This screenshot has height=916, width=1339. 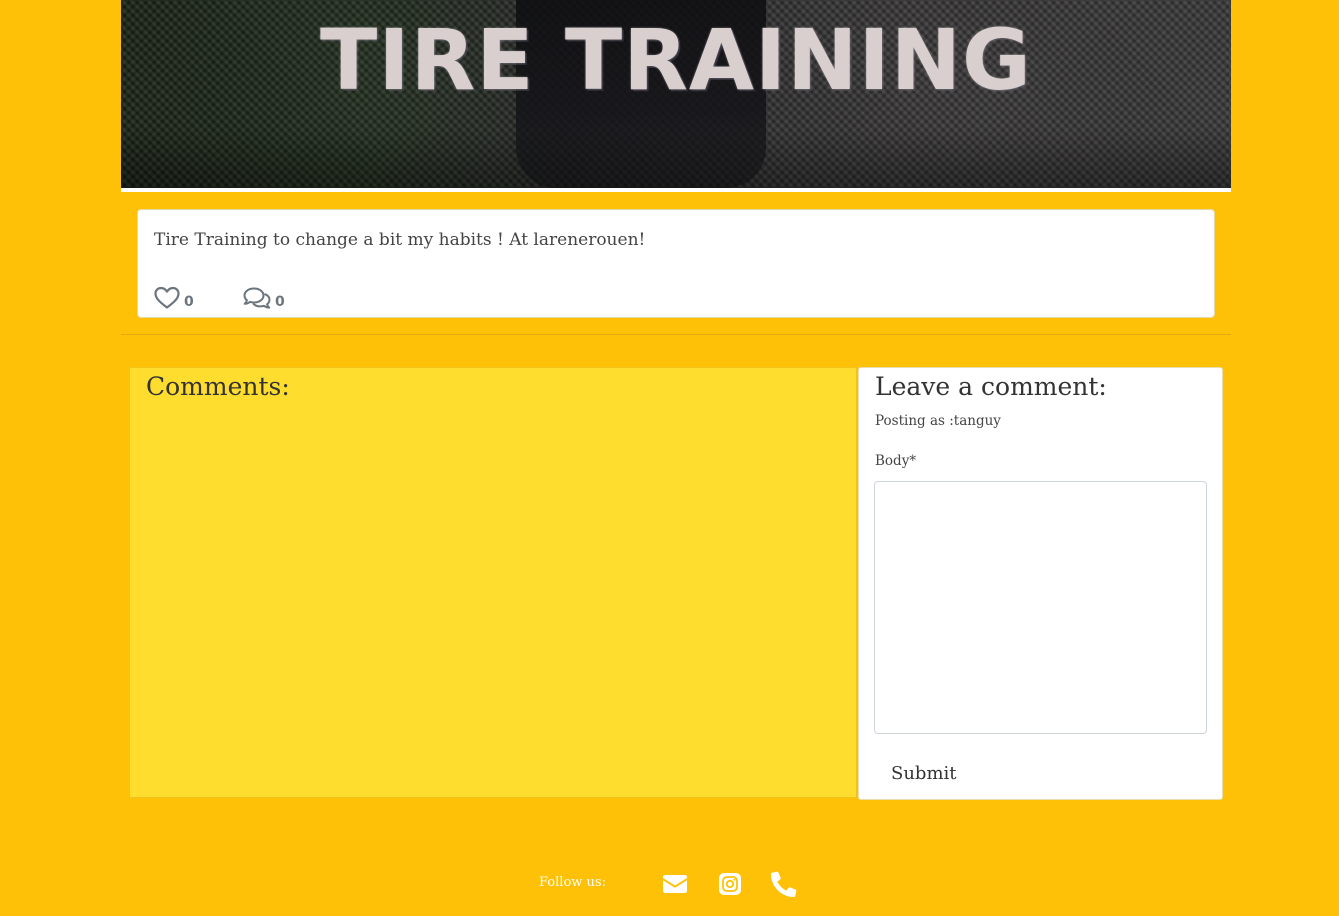 I want to click on like-button: 0, so click(x=174, y=298).